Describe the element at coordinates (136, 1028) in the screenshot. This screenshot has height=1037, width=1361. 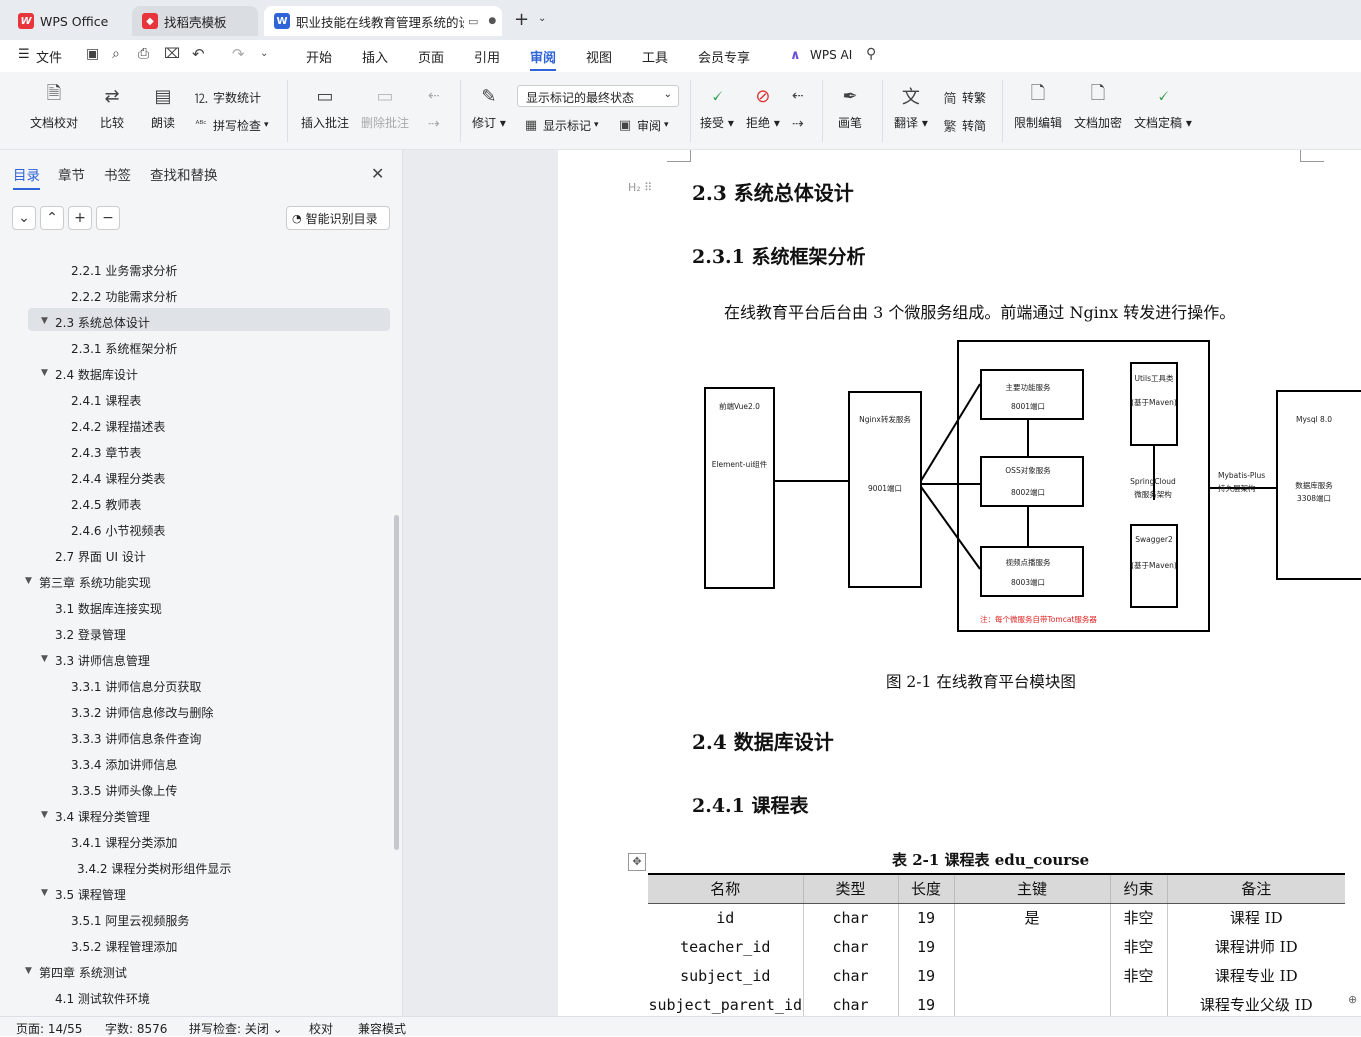
I see `word-count-indicator: 字数: 8576` at that location.